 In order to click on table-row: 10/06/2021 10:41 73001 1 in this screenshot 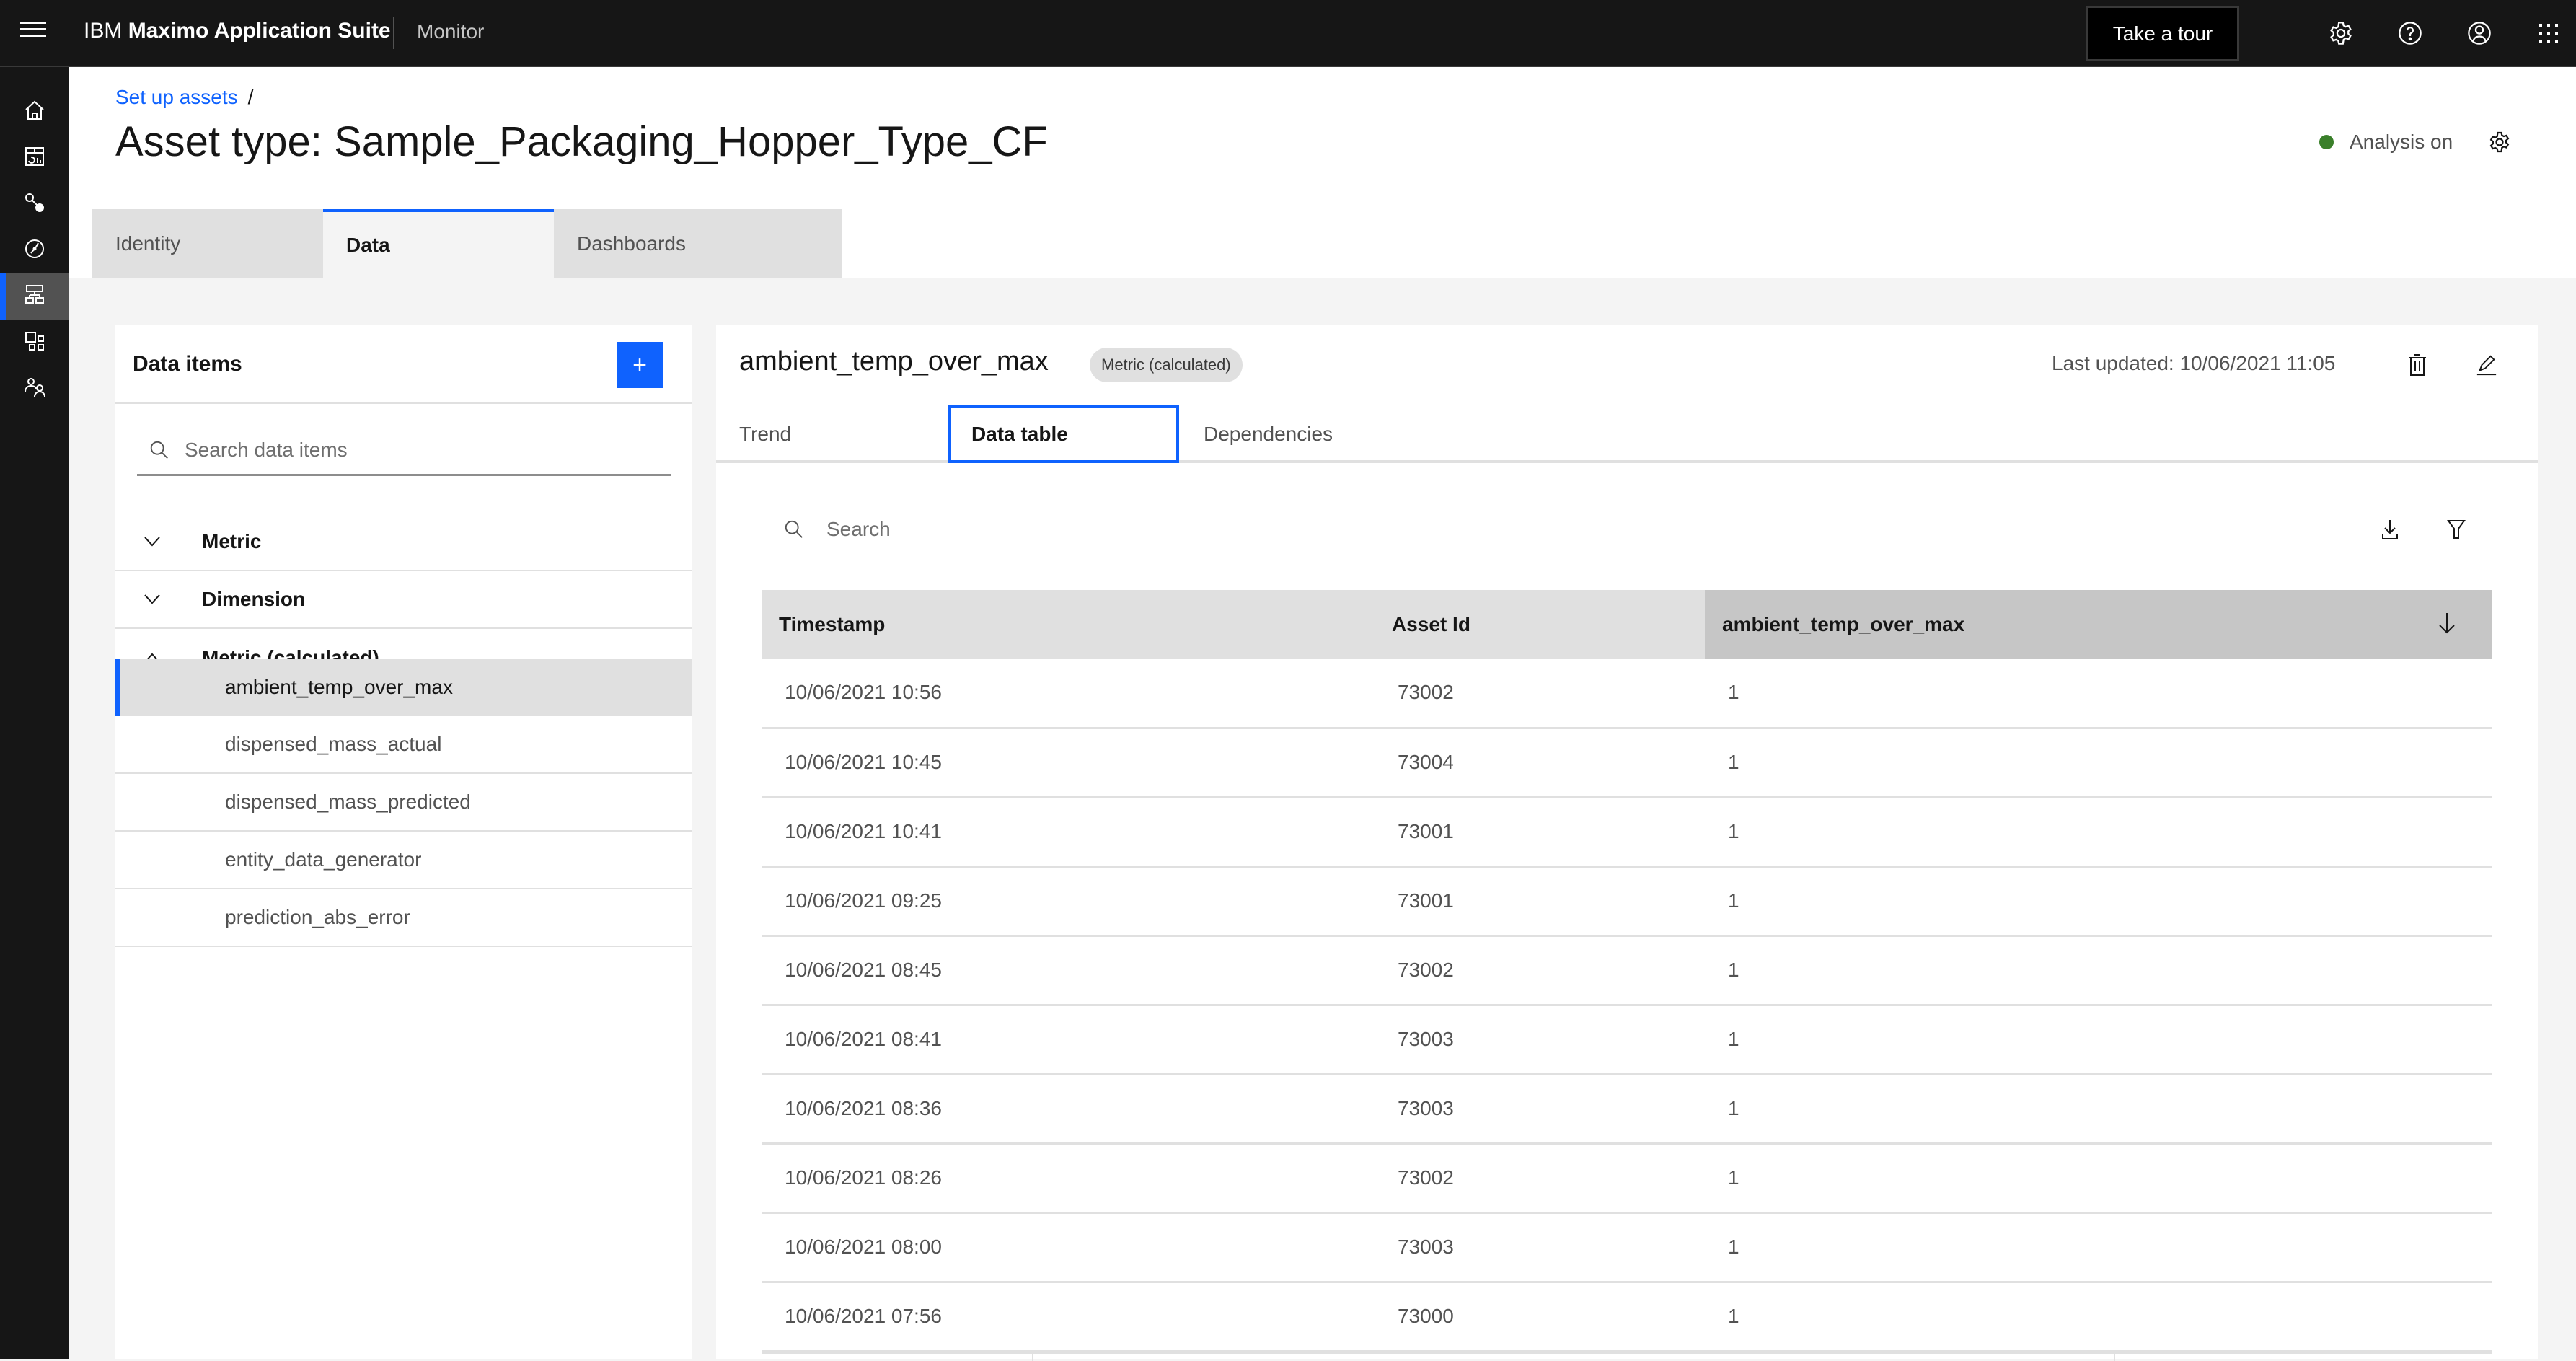, I will do `click(1627, 832)`.